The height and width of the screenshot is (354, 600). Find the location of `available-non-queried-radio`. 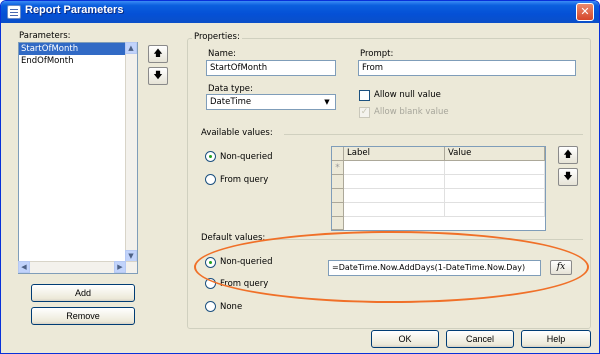

available-non-queried-radio is located at coordinates (210, 156).